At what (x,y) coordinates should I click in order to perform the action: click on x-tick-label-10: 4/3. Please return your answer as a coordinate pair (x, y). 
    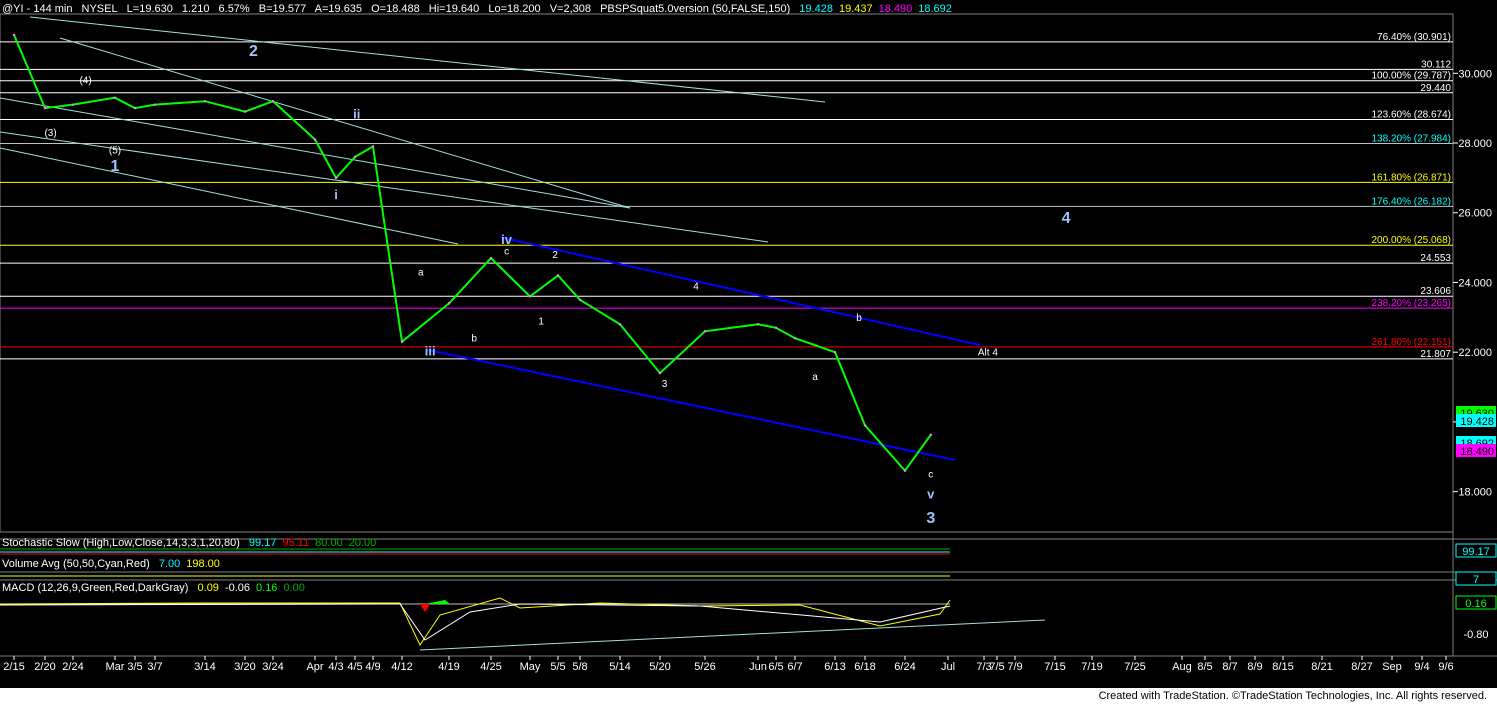
    Looking at the image, I should click on (335, 667).